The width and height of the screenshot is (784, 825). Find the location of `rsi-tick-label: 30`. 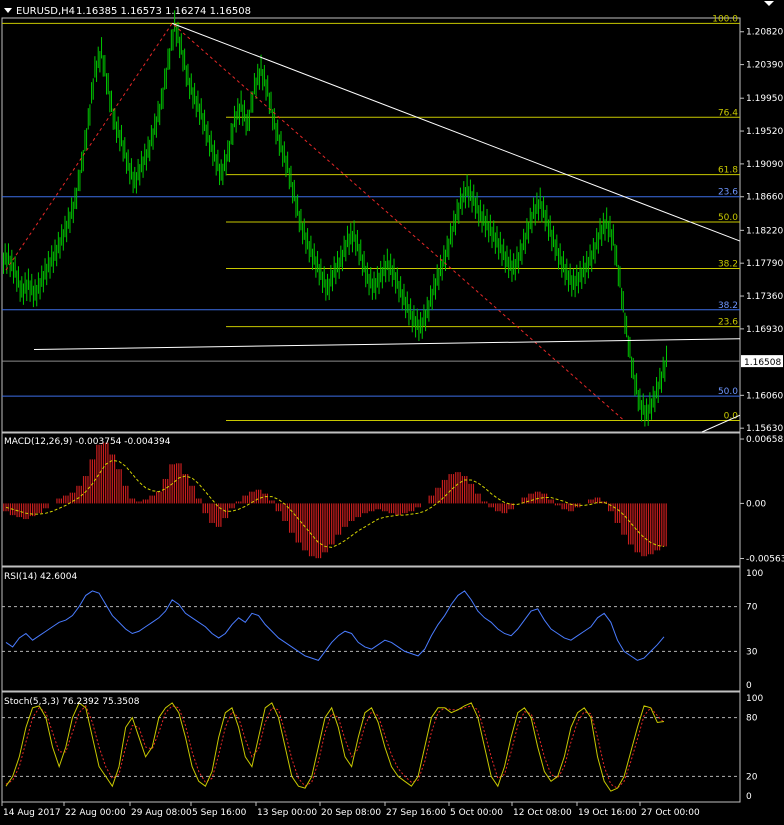

rsi-tick-label: 30 is located at coordinates (752, 652).